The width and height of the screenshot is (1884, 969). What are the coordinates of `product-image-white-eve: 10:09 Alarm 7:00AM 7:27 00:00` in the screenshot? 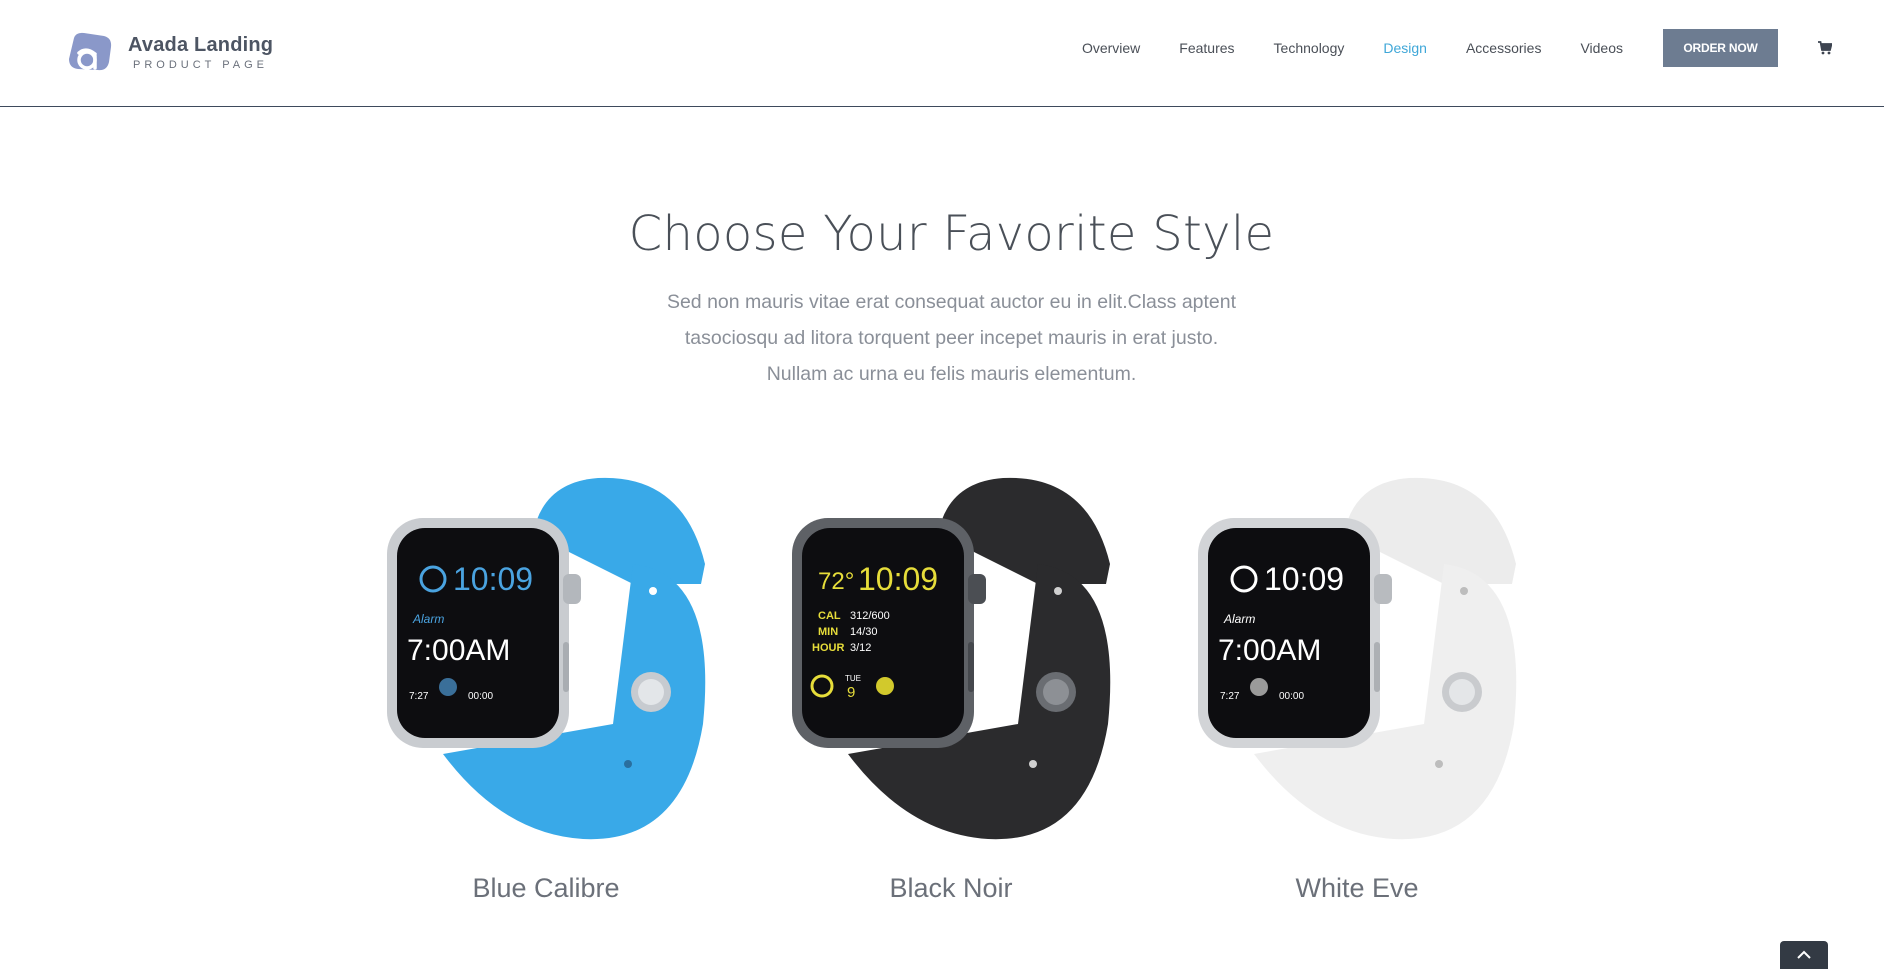 It's located at (1359, 659).